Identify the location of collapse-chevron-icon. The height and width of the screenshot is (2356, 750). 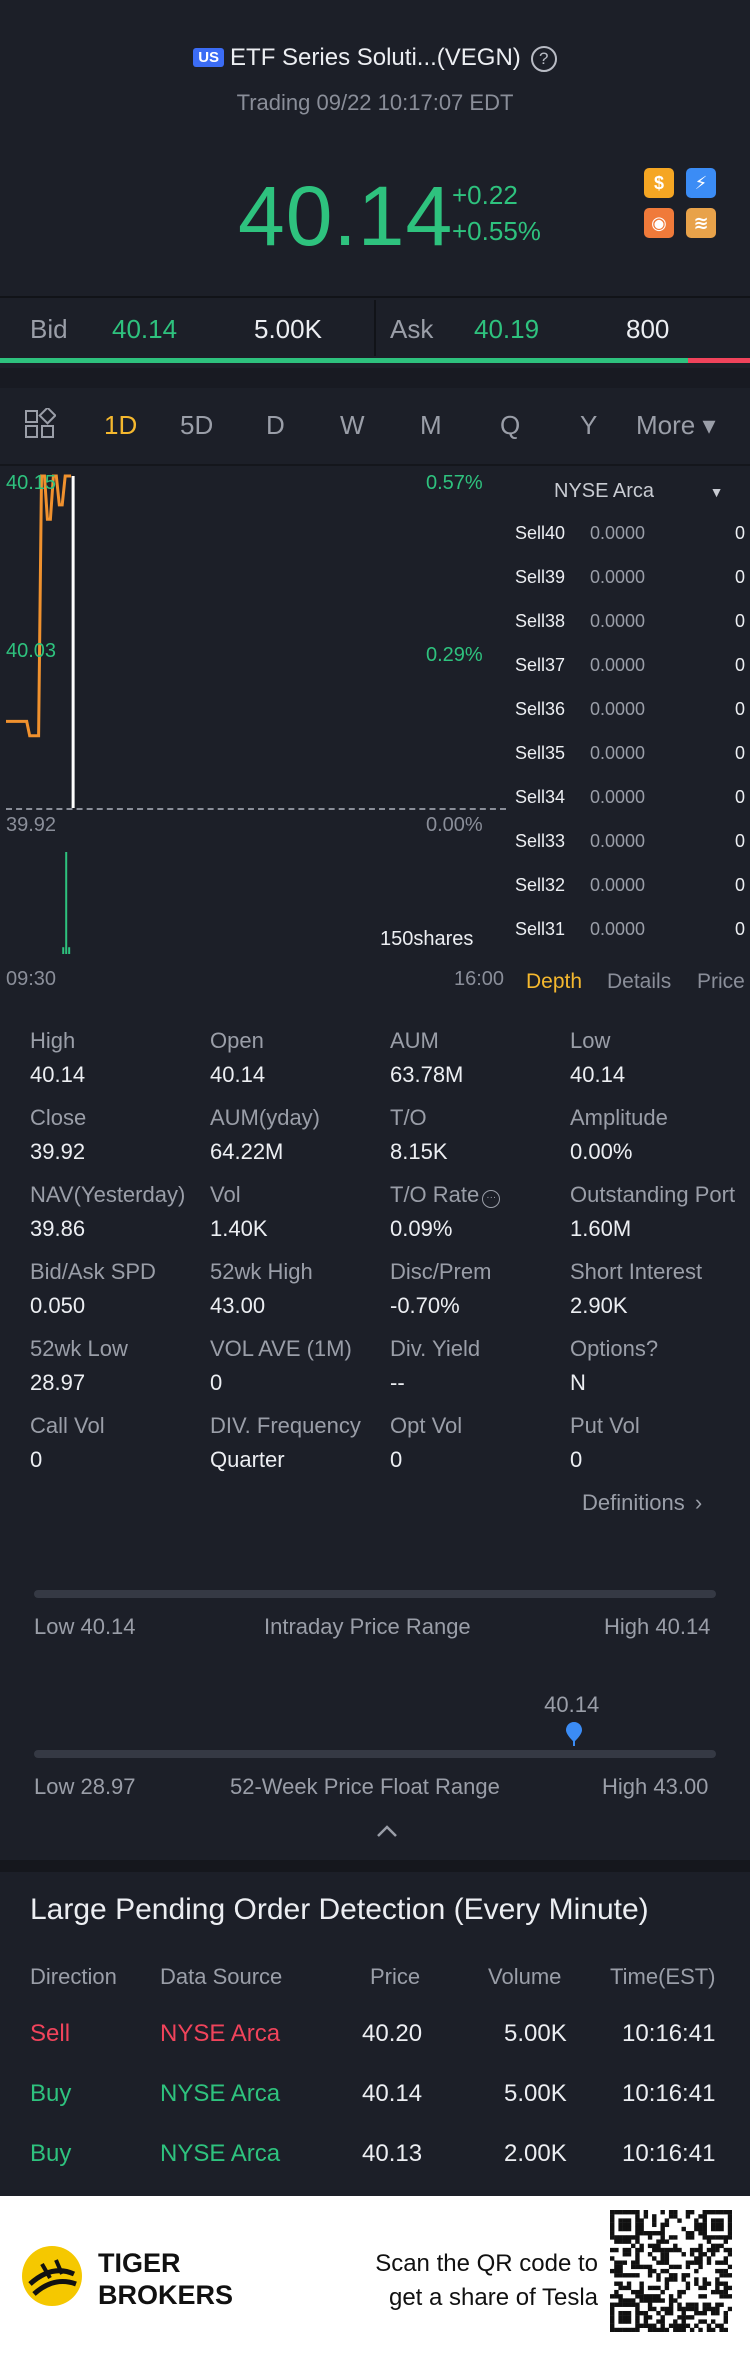
(387, 1831).